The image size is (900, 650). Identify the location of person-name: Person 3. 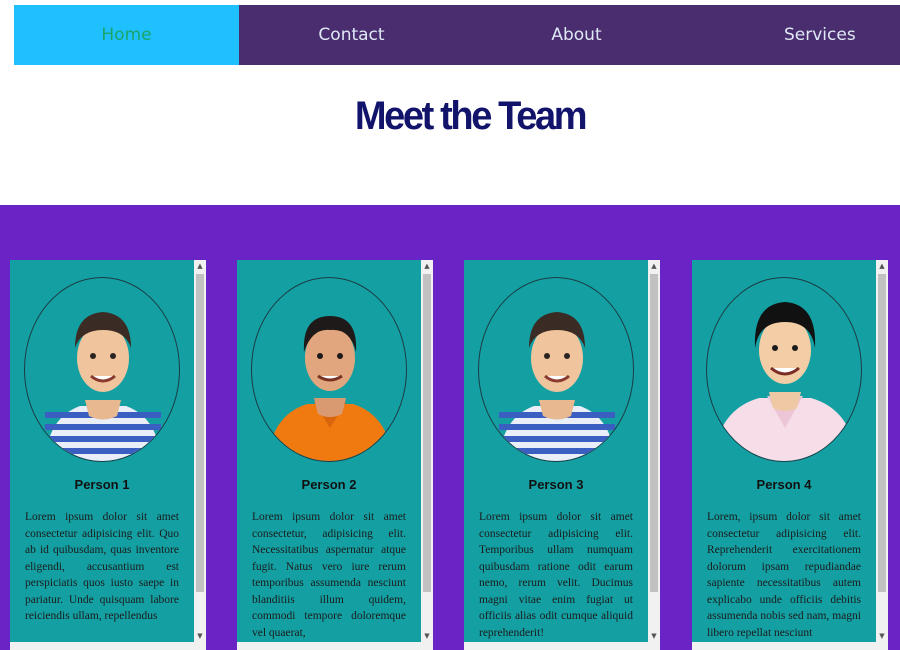
(556, 484).